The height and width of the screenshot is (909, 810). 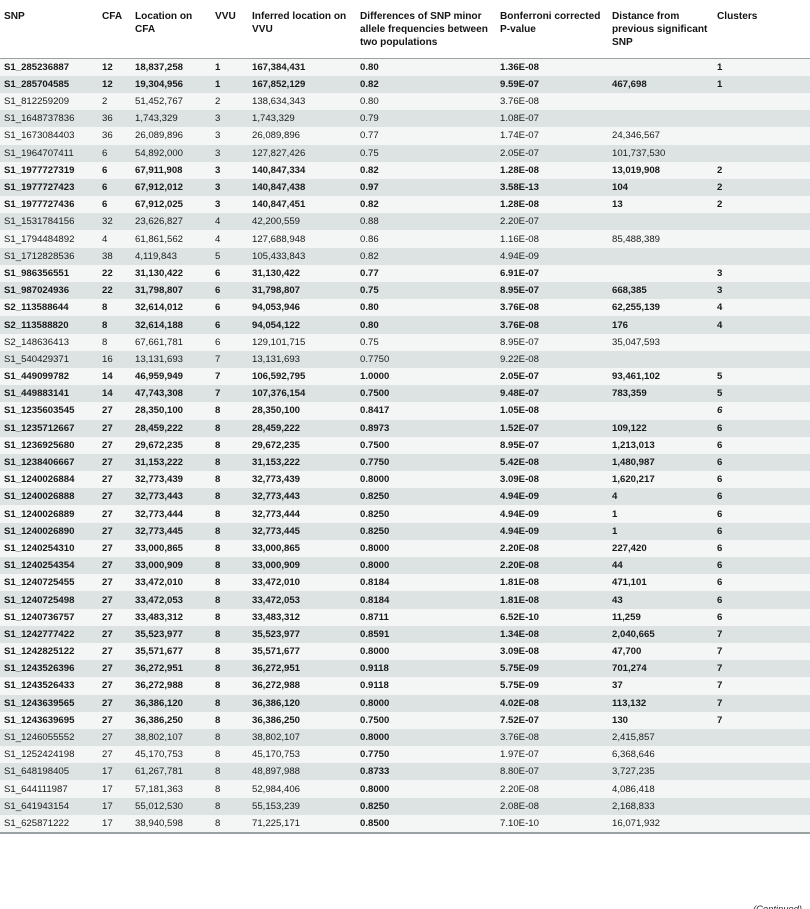 I want to click on cell-snp: S1_625871222, so click(x=37, y=823).